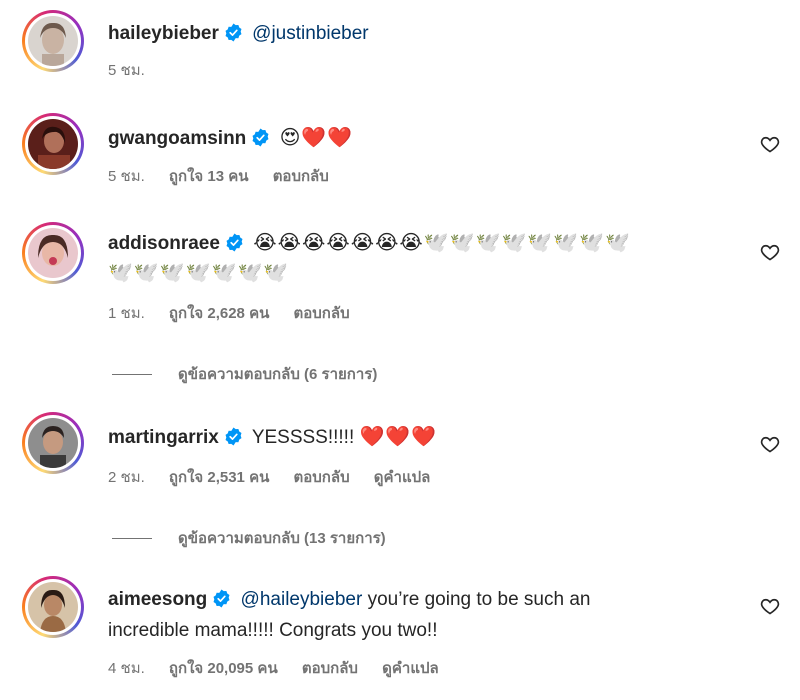 The height and width of the screenshot is (700, 800). Describe the element at coordinates (302, 599) in the screenshot. I see `mention-link: @haileybieber` at that location.